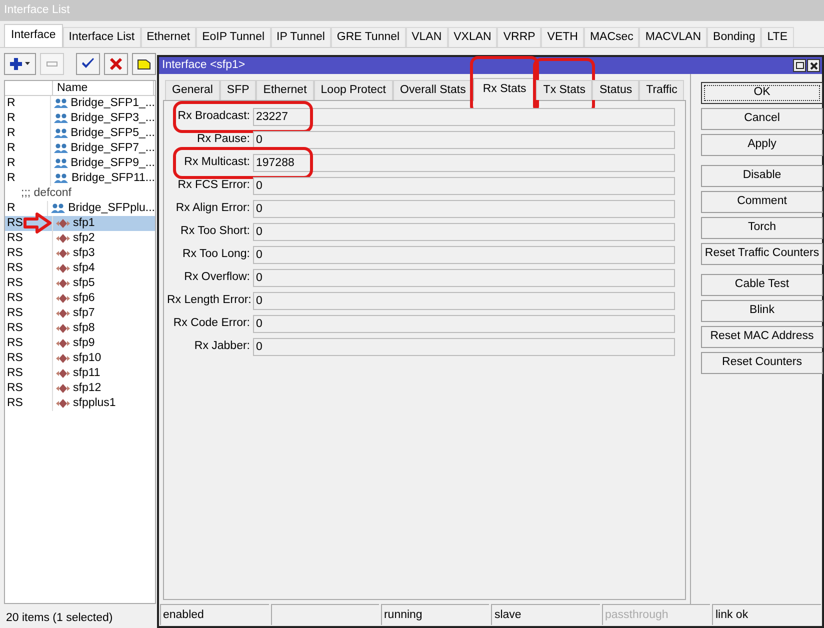  What do you see at coordinates (762, 337) in the screenshot?
I see `dialog-button: Reset MAC Address` at bounding box center [762, 337].